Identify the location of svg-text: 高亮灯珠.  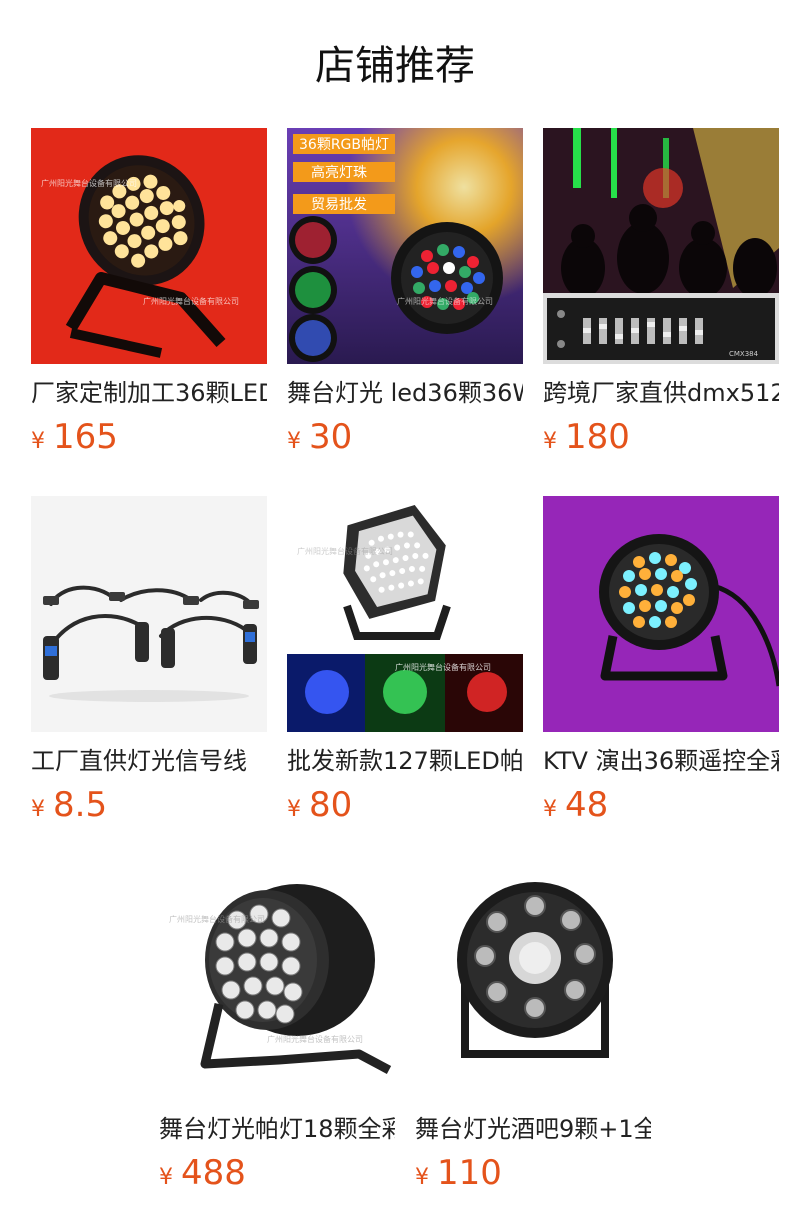
(339, 172).